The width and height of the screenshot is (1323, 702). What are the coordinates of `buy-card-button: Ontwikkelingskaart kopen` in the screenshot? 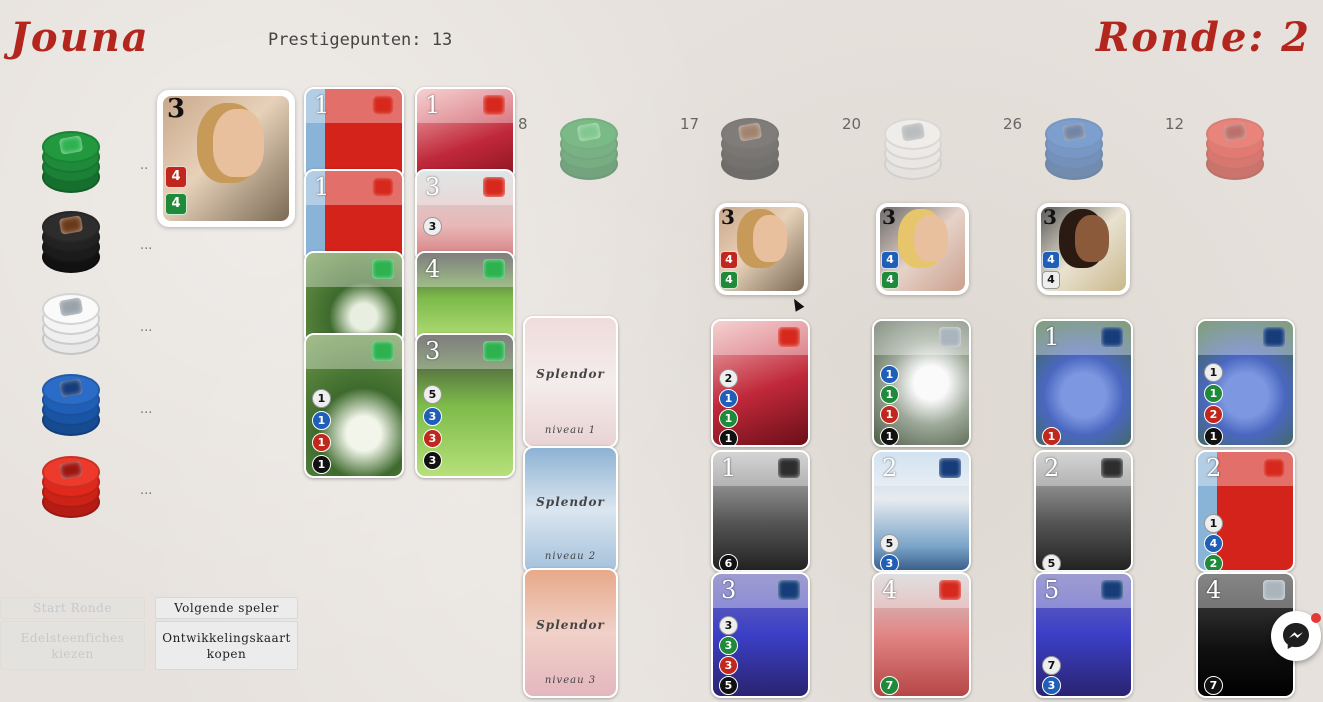 It's located at (226, 645).